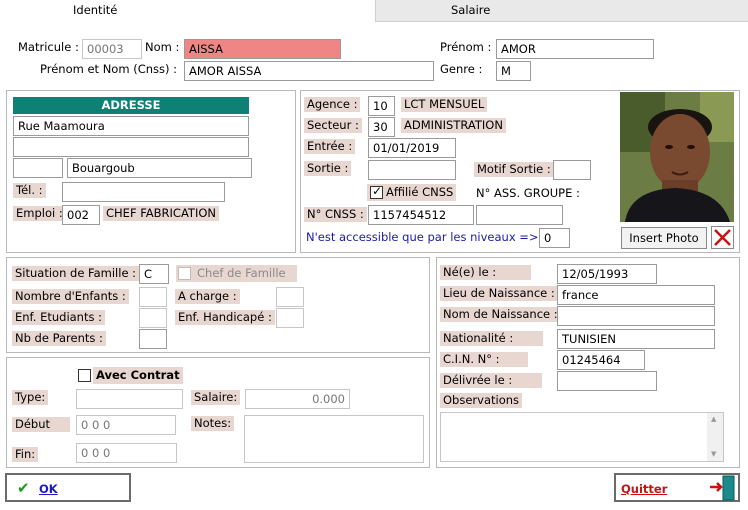 The image size is (748, 510). What do you see at coordinates (59, 317) in the screenshot?
I see `enf-etudiants-label: Enf. Etudiants :` at bounding box center [59, 317].